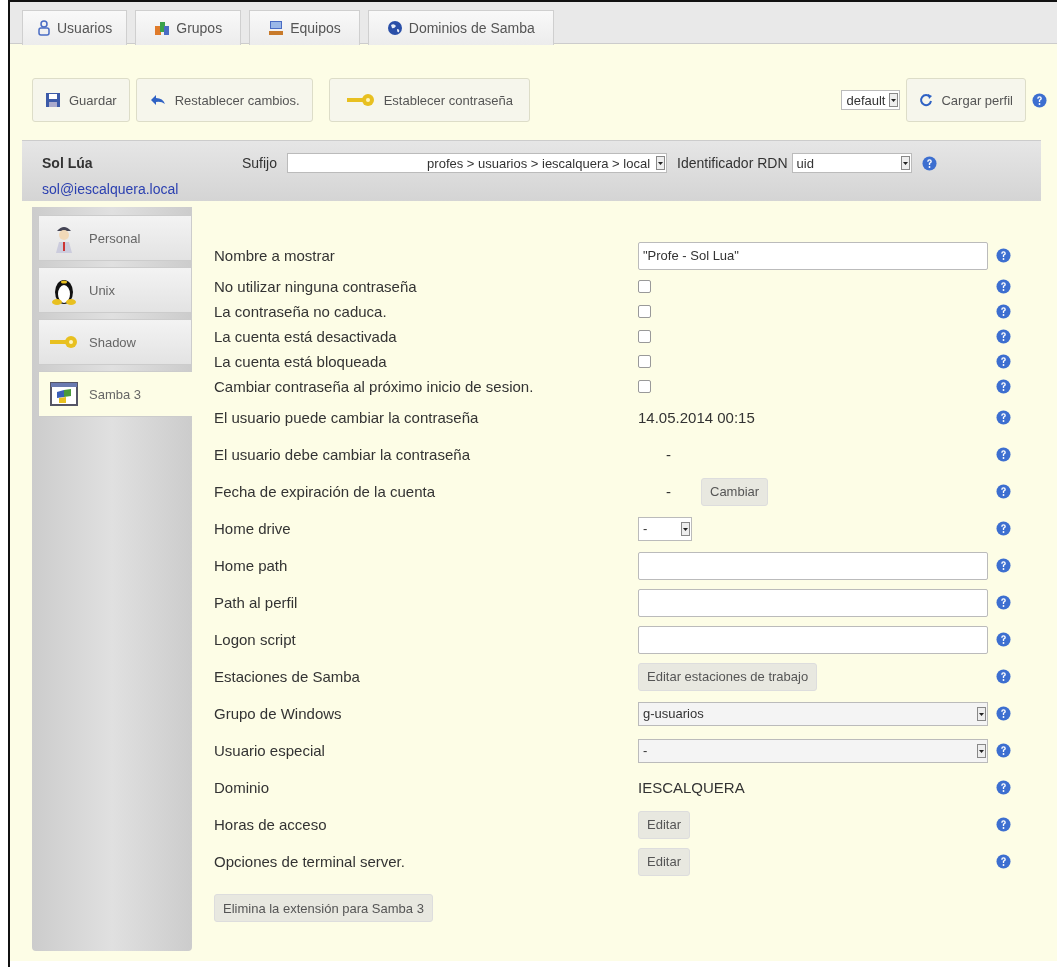  What do you see at coordinates (287, 676) in the screenshot?
I see `field-label: Estaciones de Samba` at bounding box center [287, 676].